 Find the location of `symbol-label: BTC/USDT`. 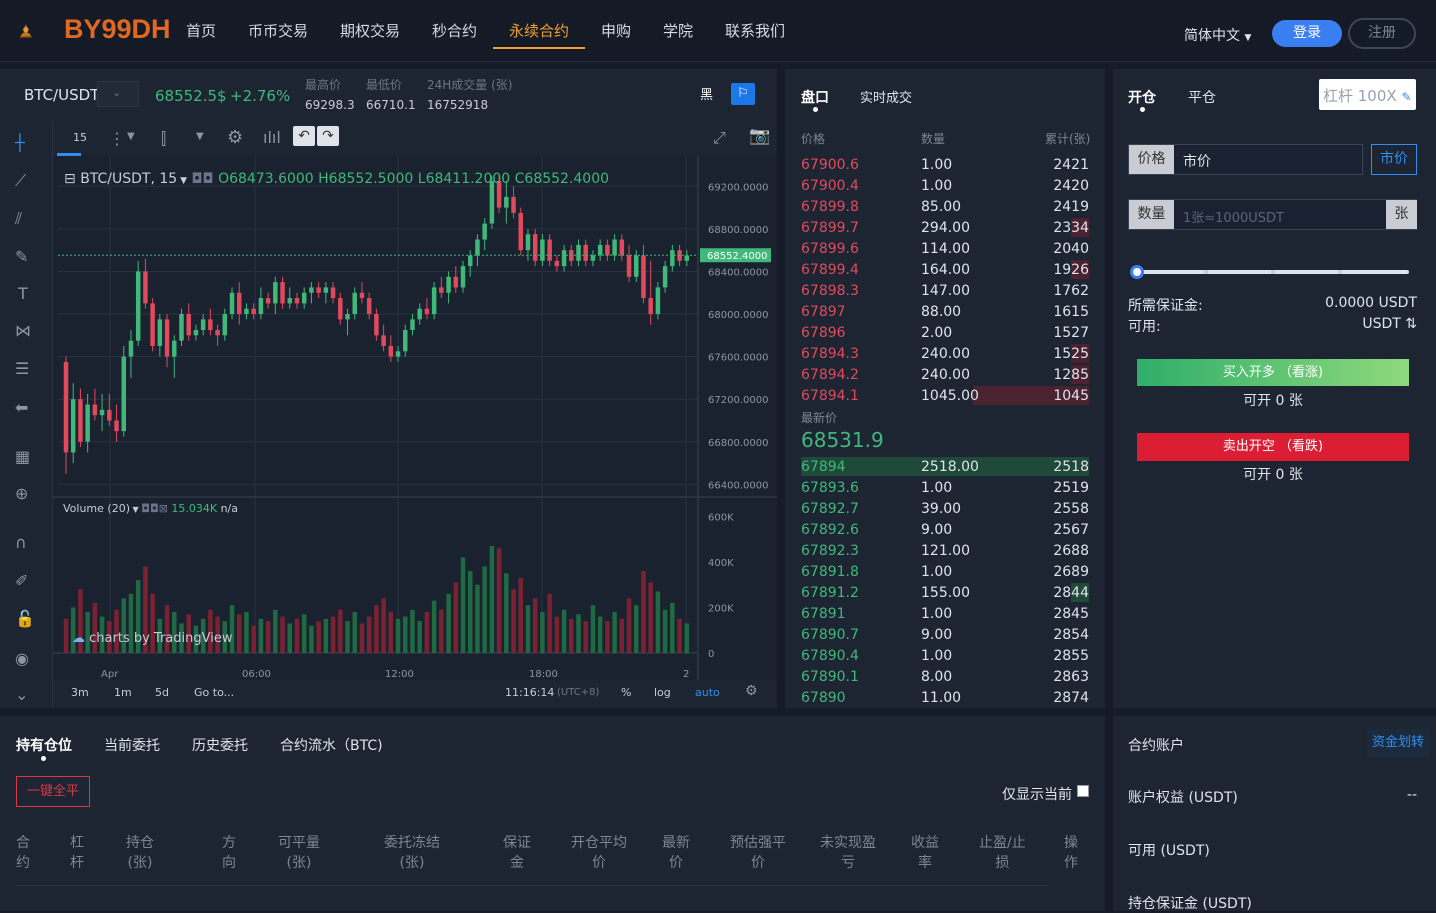

symbol-label: BTC/USDT is located at coordinates (61, 95).